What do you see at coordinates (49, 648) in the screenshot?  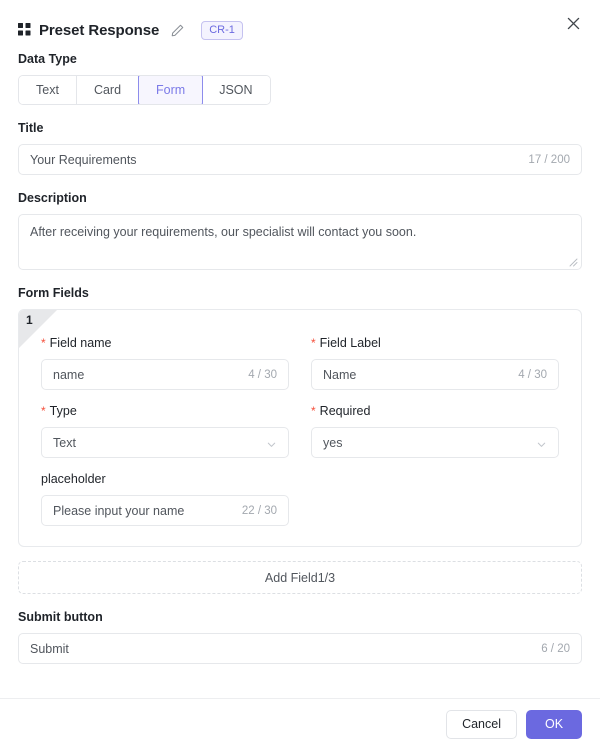 I see `submit-button-value: Submit` at bounding box center [49, 648].